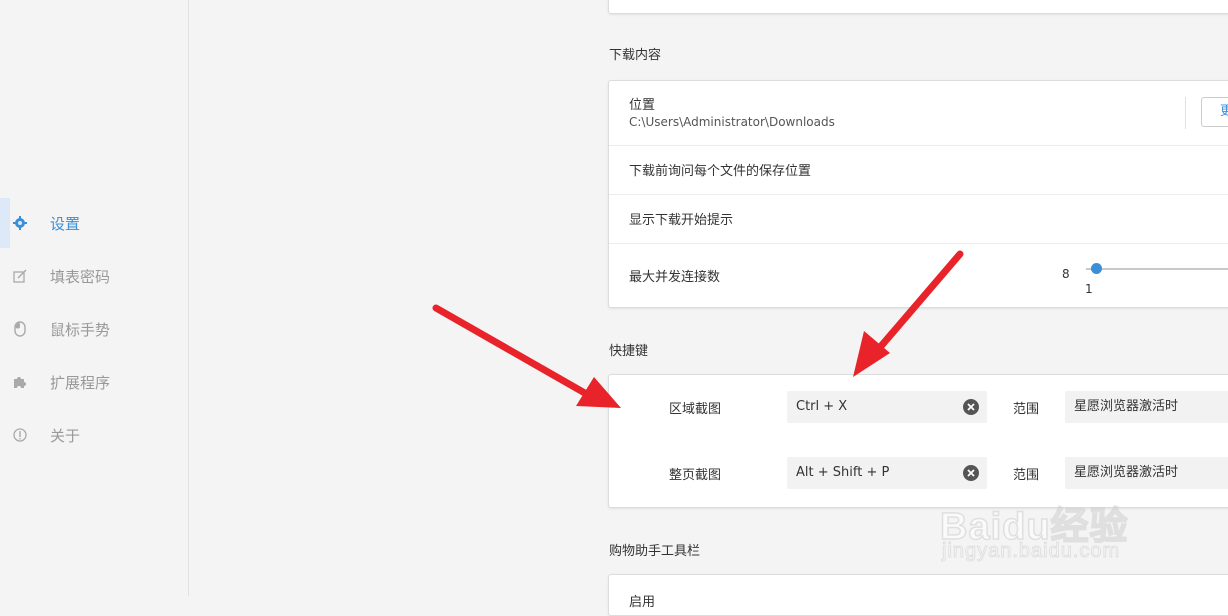  I want to click on shortcuts-section-title: 快捷键, so click(629, 351).